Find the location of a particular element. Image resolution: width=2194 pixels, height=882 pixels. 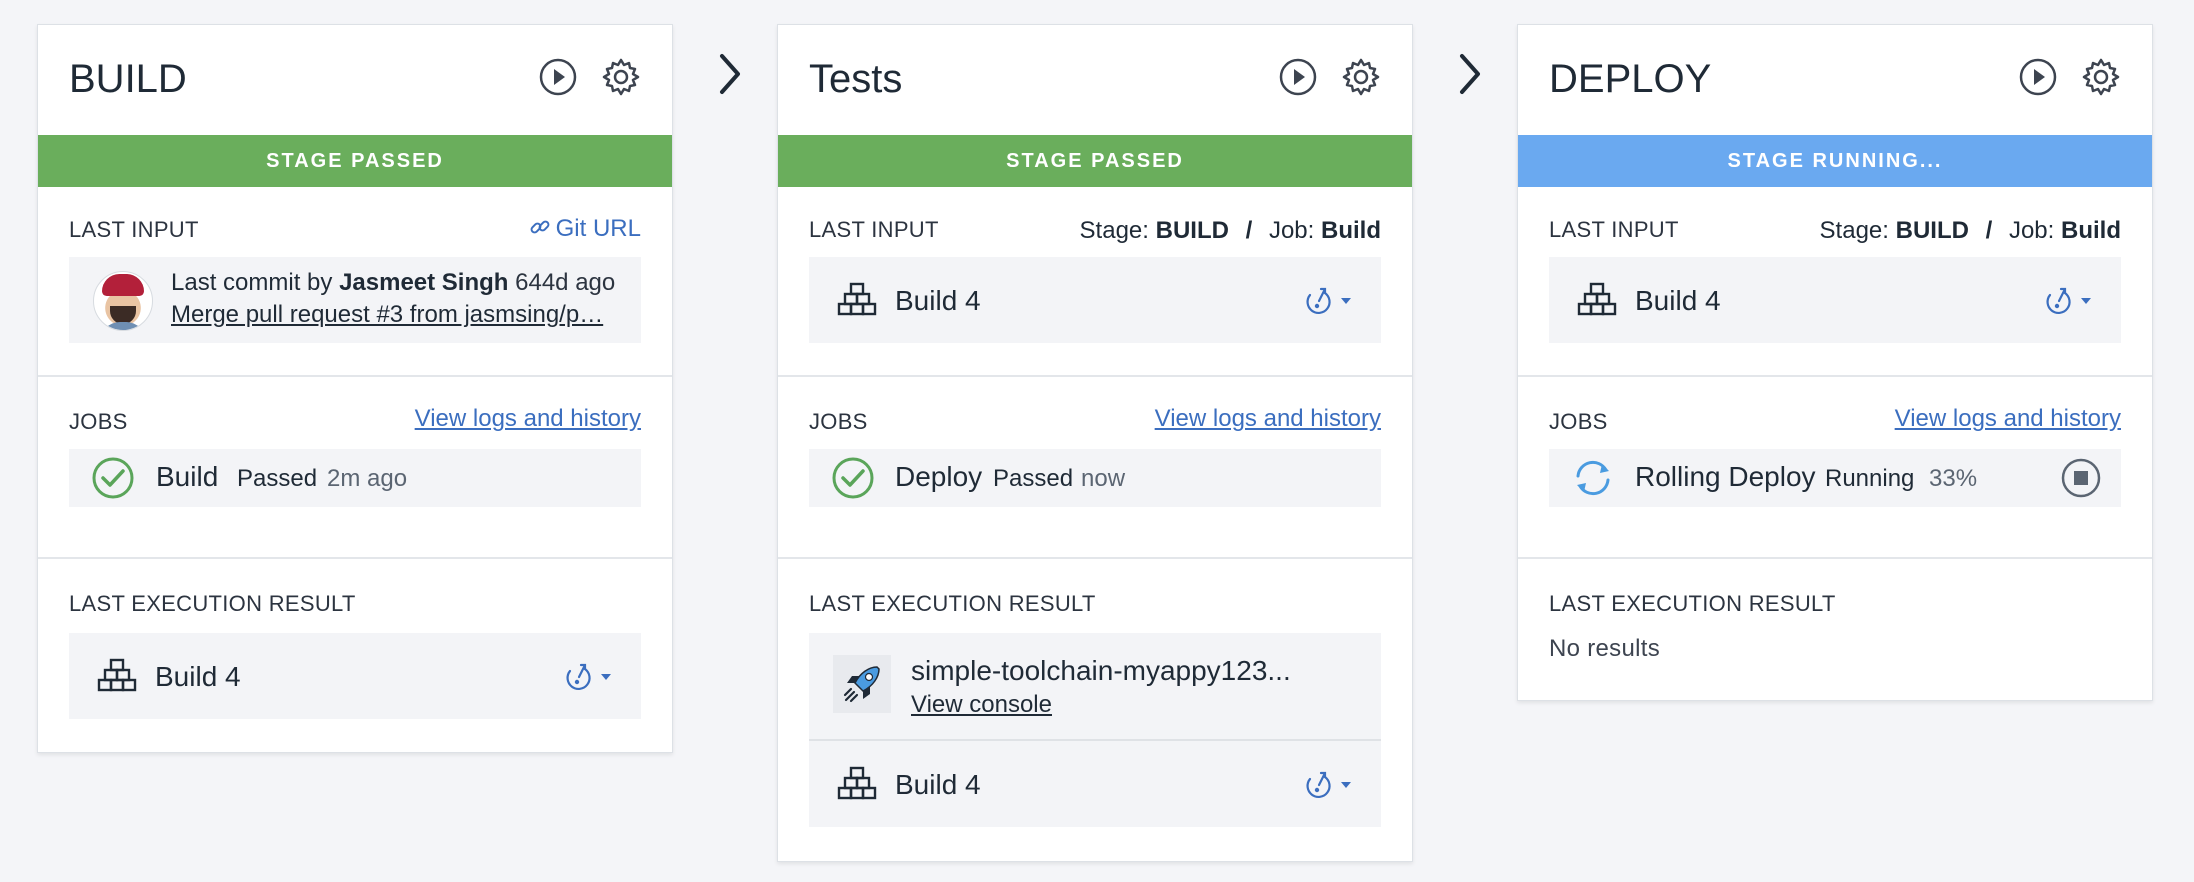

job-row: Build Passed 2m ago is located at coordinates (355, 478).